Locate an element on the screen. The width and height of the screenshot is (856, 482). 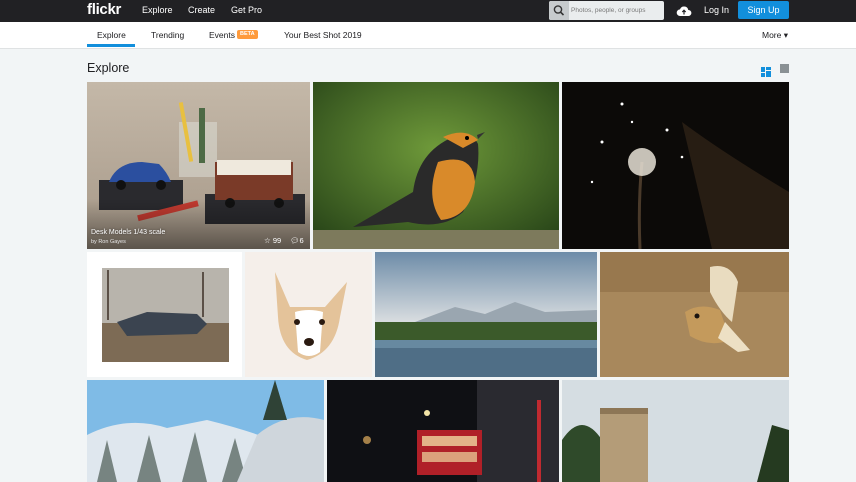
justified-view-icon is located at coordinates (766, 70).